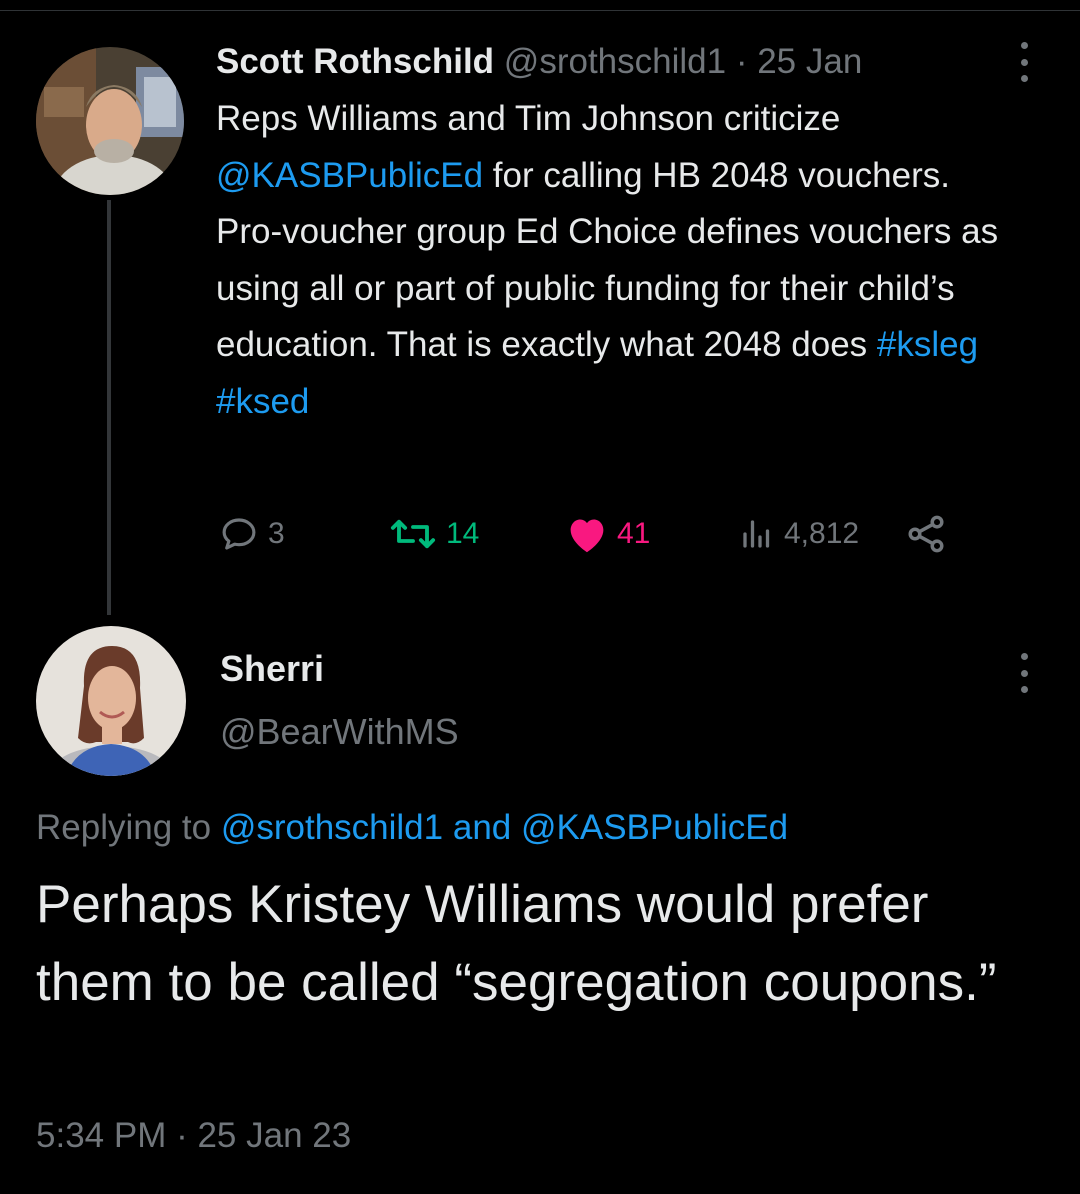 This screenshot has height=1194, width=1080. I want to click on avatar-scott, so click(110, 121).